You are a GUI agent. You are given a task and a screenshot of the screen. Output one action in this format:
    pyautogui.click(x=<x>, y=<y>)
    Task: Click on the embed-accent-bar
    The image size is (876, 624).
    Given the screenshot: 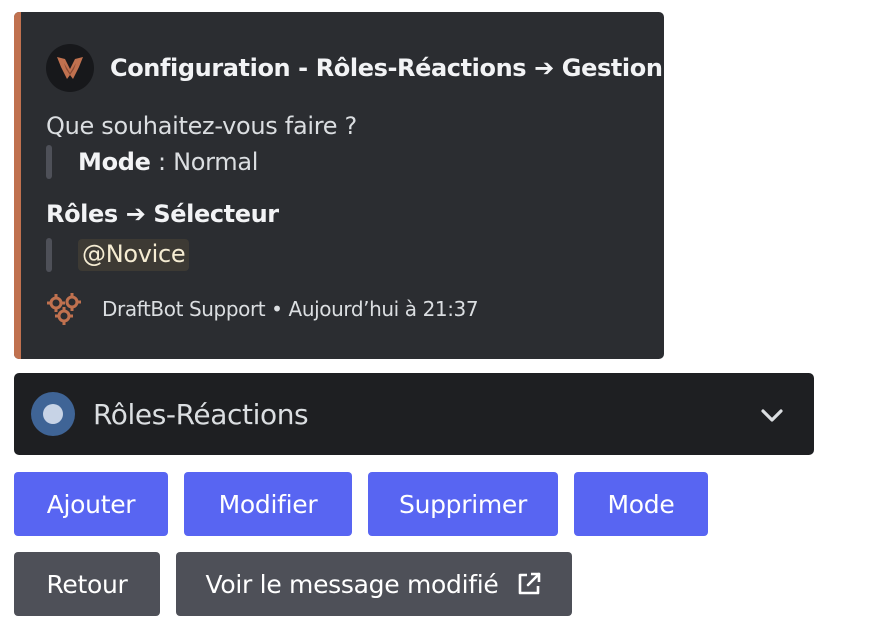 What is the action you would take?
    pyautogui.click(x=17, y=185)
    